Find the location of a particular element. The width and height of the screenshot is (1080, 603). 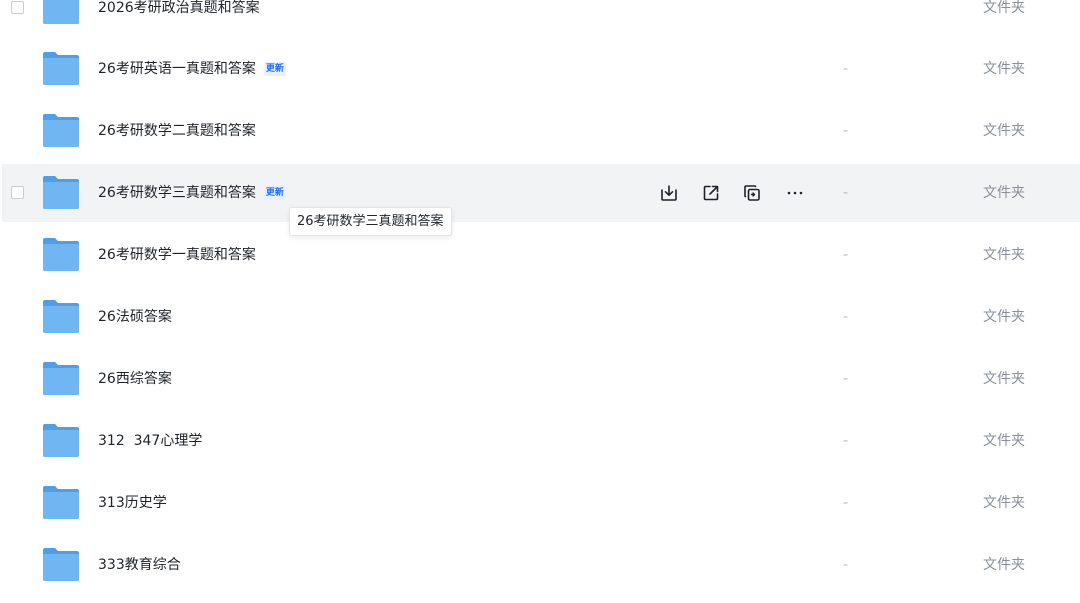

filename-tooltip: 26考研数学三真题和答案 is located at coordinates (370, 221).